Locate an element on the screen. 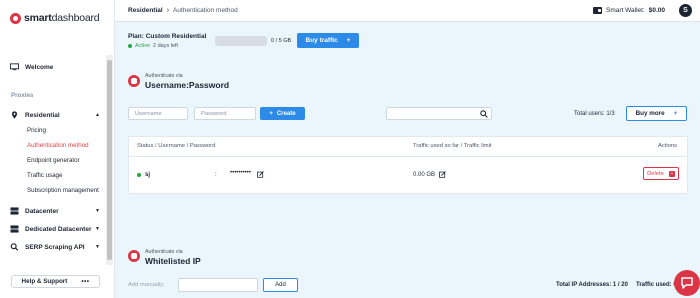  buy-more-label: Buy more is located at coordinates (650, 113).